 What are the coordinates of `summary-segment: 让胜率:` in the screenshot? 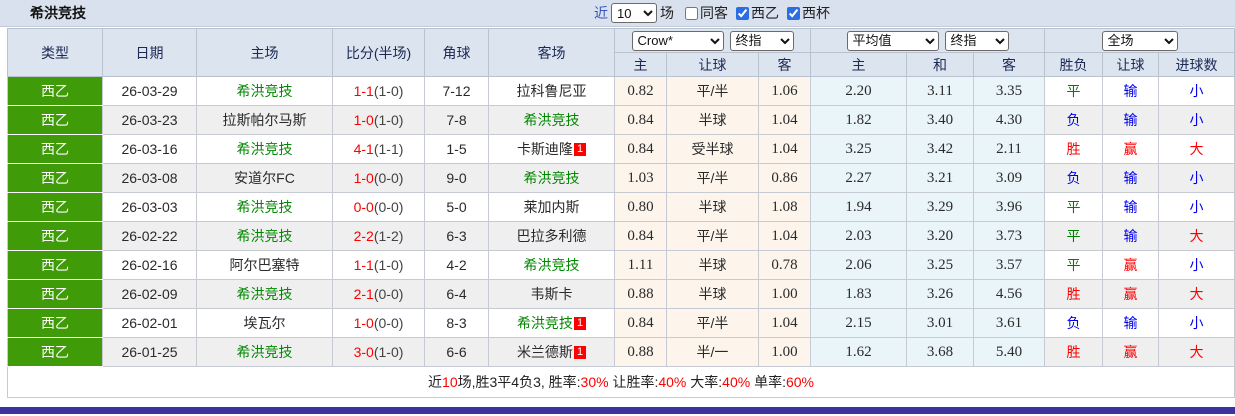 It's located at (633, 382).